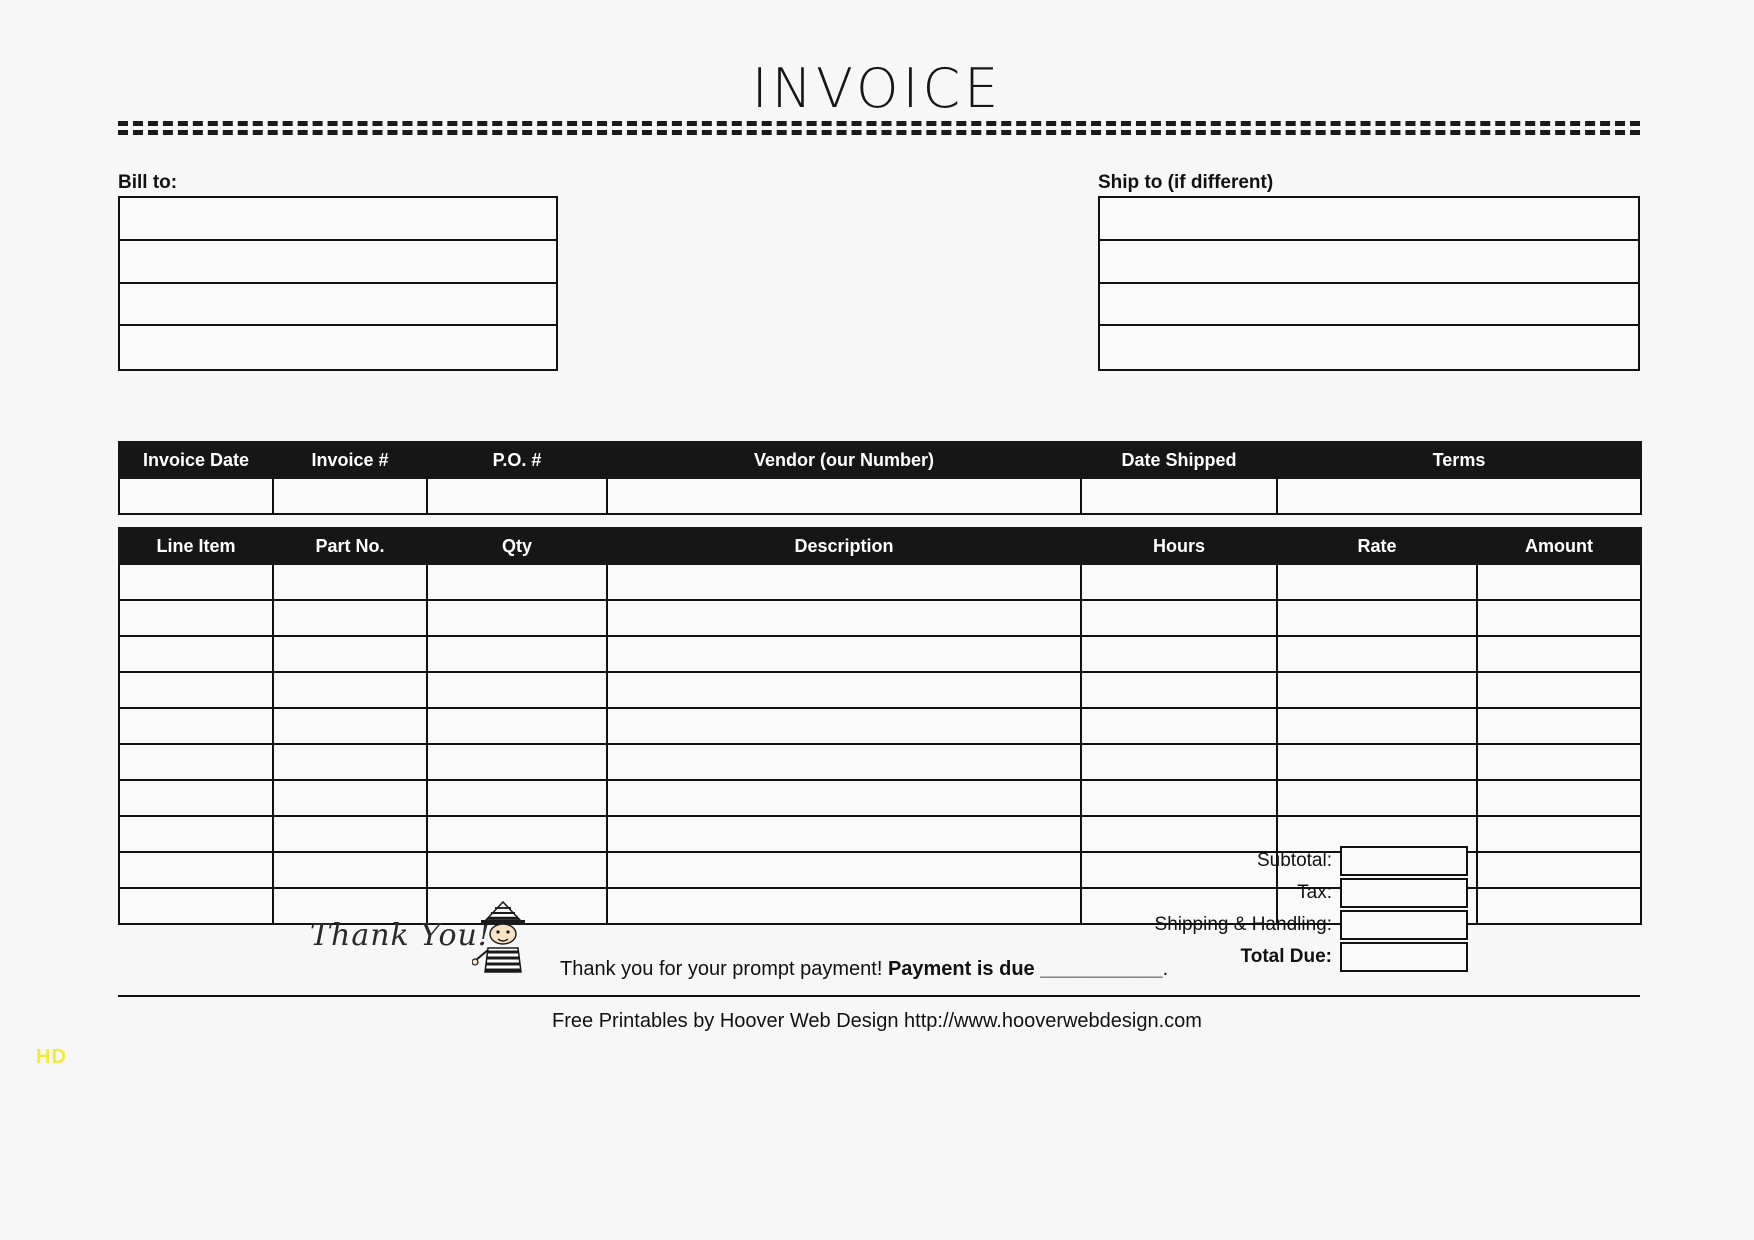 This screenshot has height=1240, width=1754. I want to click on col-amount: Amount, so click(1559, 546).